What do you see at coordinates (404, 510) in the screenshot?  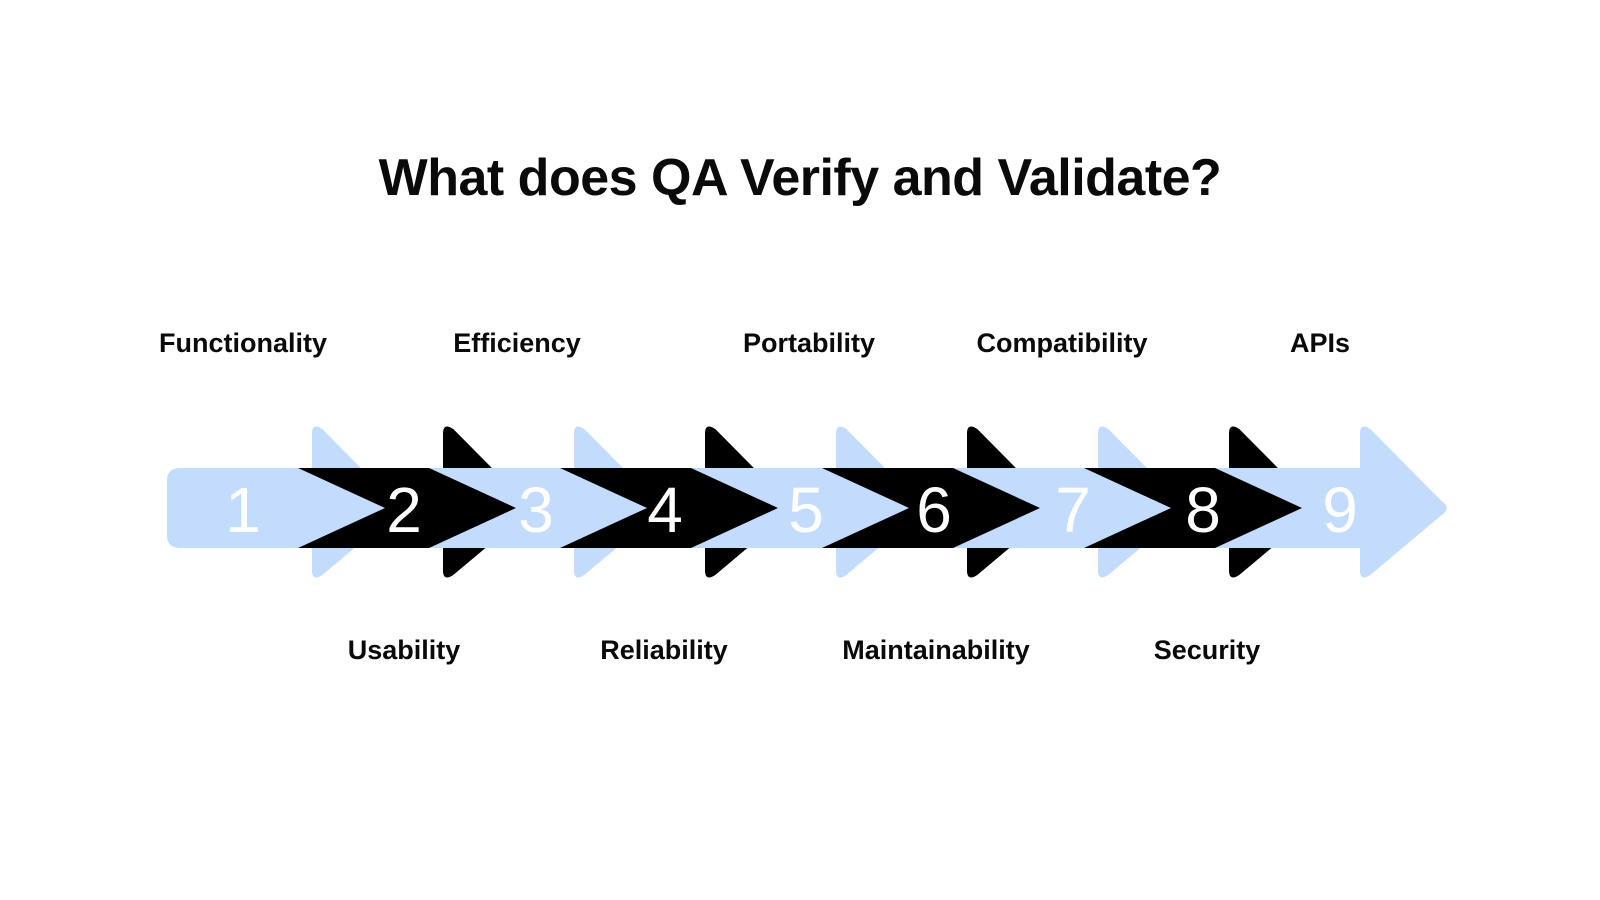 I see `step-number-2: 2` at bounding box center [404, 510].